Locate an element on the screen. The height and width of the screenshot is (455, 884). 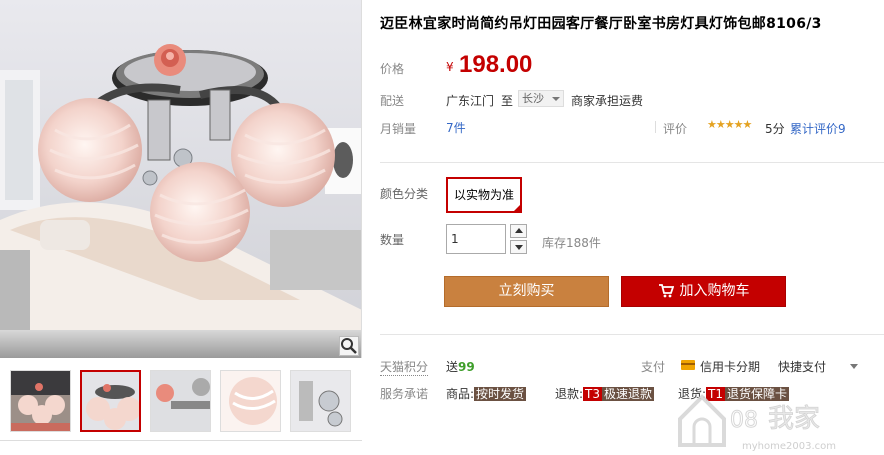
sku-option-label: 以实物为准 is located at coordinates (483, 195).